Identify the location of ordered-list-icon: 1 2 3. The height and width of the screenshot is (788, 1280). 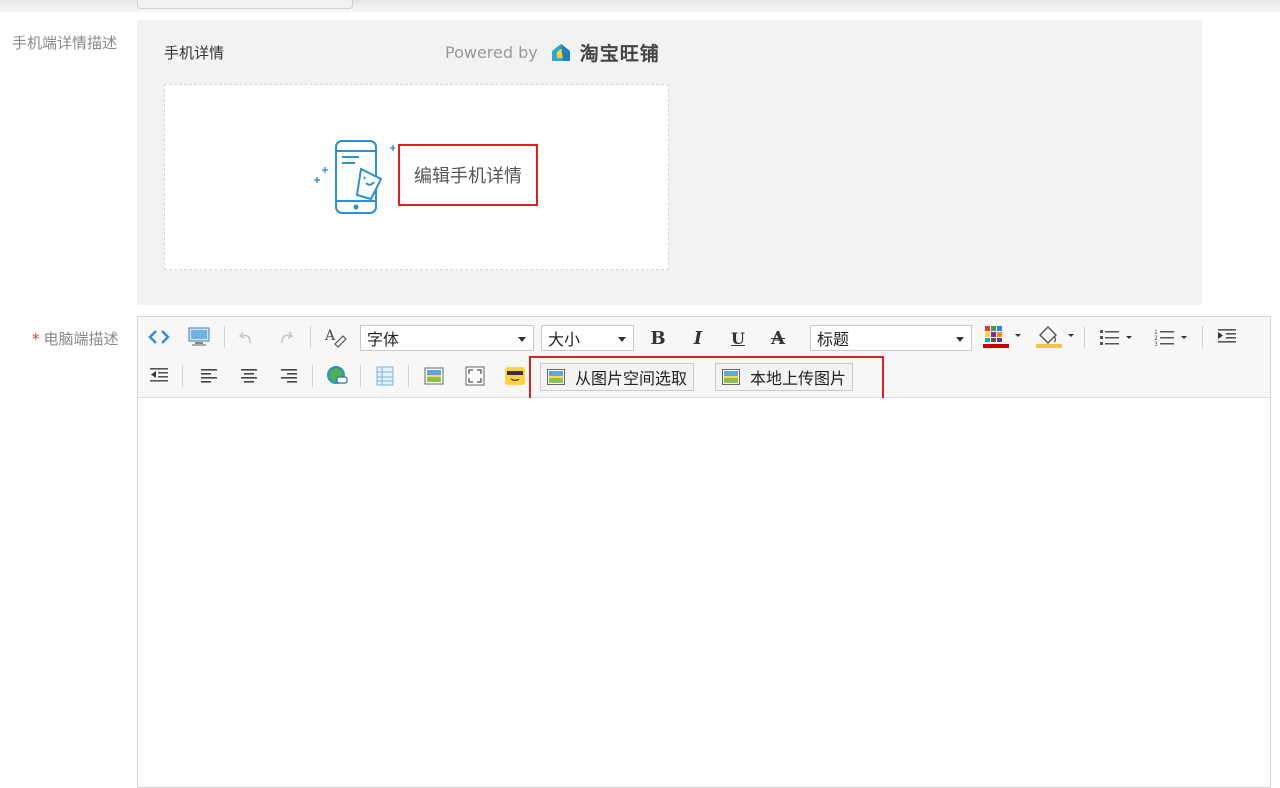
(1172, 337).